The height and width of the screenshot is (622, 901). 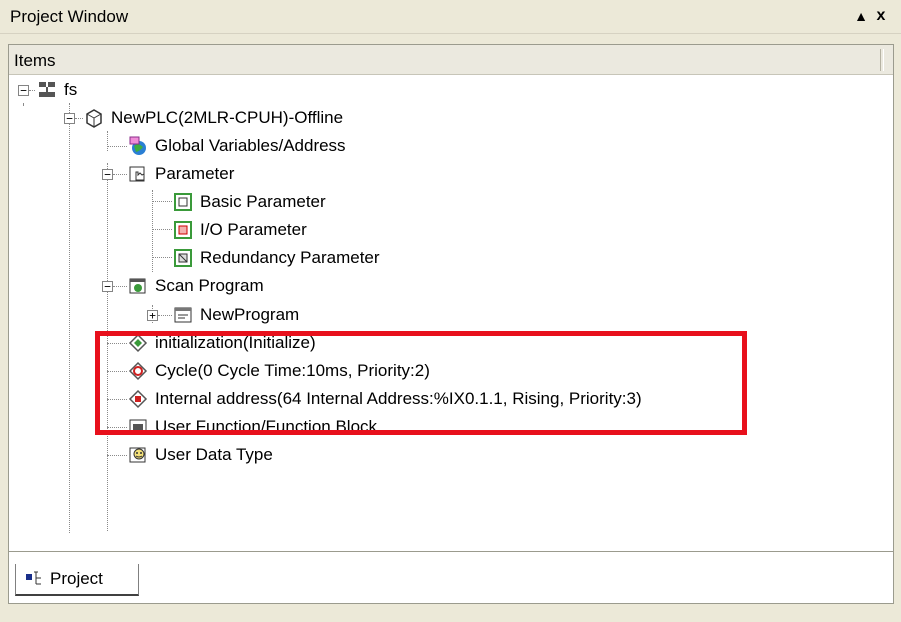 I want to click on window-title: Project Window, so click(x=69, y=16).